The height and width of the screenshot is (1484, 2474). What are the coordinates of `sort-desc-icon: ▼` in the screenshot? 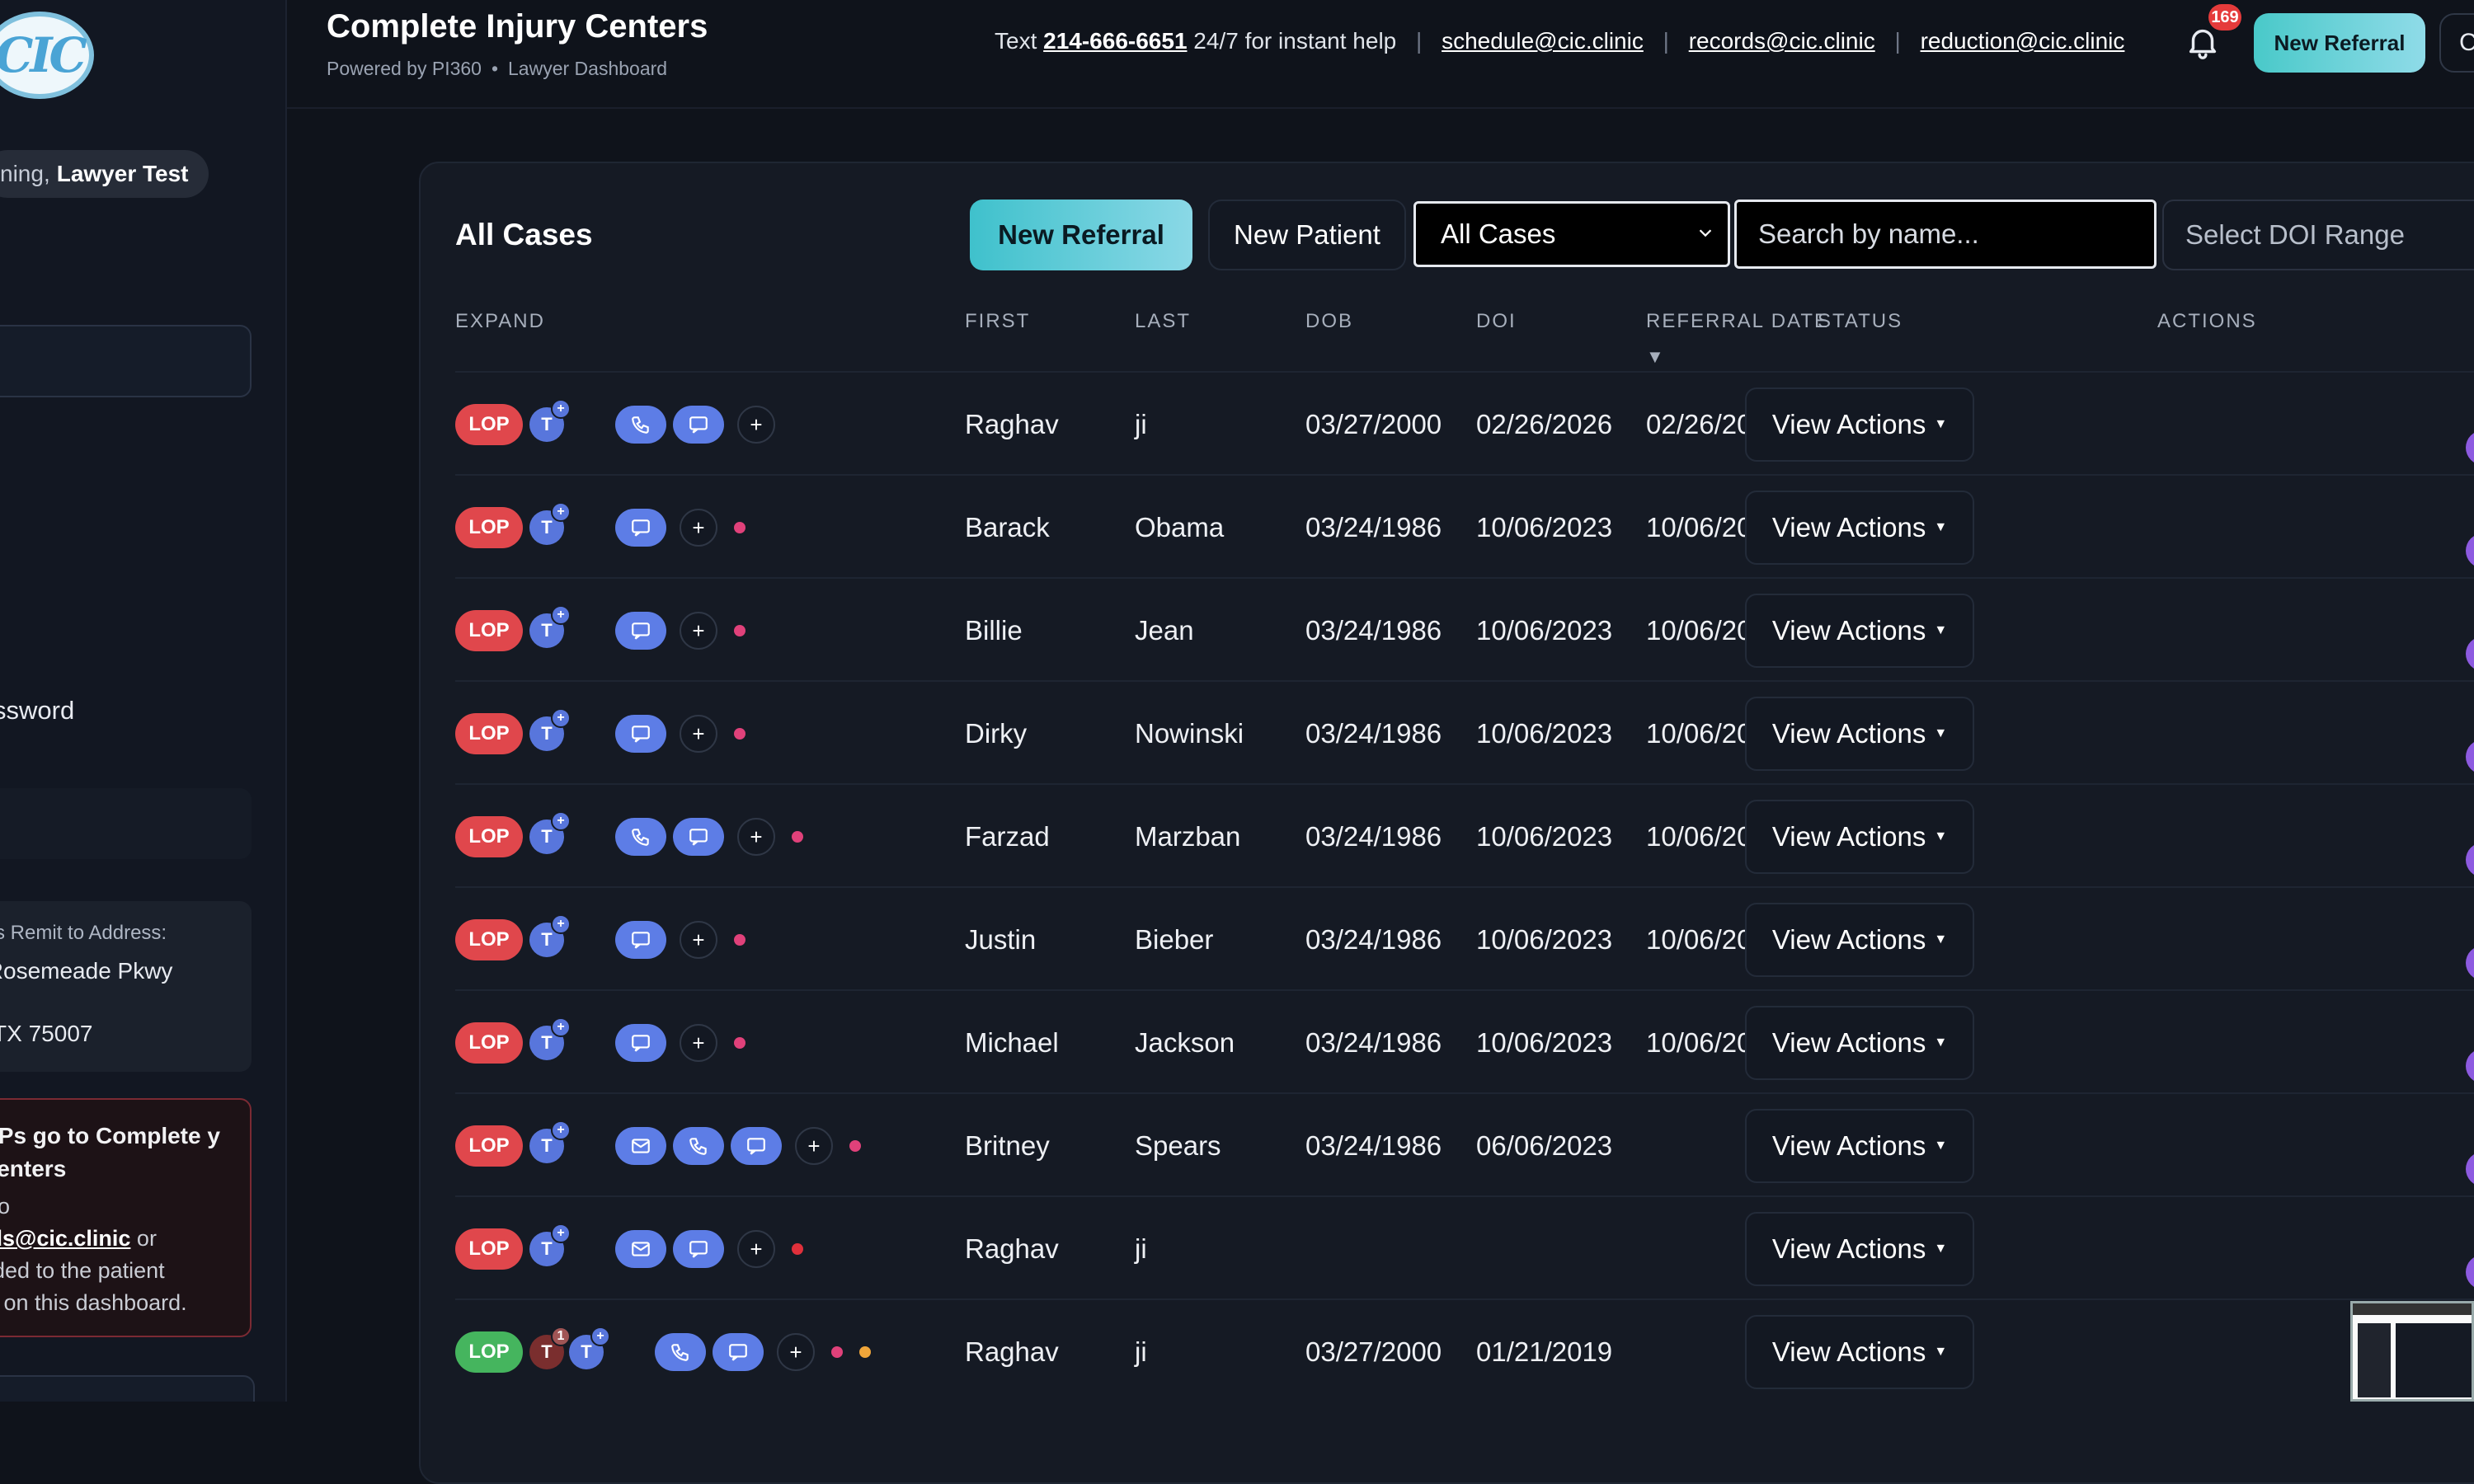 It's located at (1655, 357).